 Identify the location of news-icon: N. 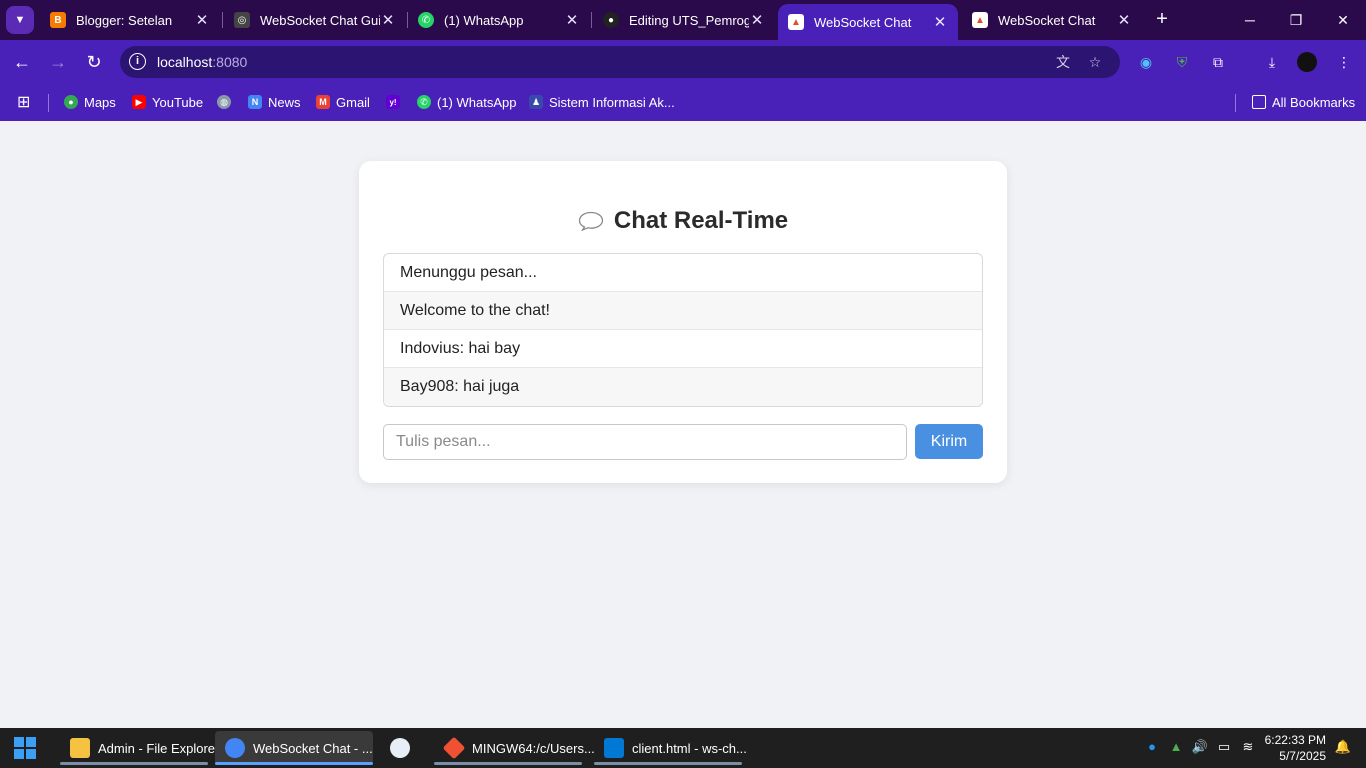
(255, 102).